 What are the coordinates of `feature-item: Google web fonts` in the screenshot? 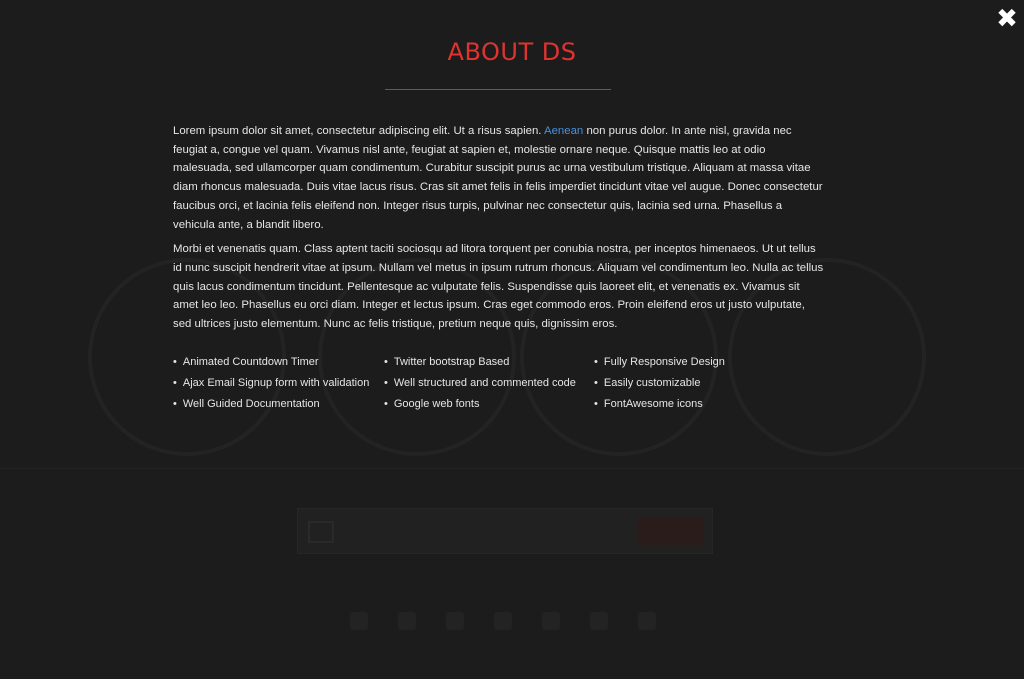 It's located at (489, 404).